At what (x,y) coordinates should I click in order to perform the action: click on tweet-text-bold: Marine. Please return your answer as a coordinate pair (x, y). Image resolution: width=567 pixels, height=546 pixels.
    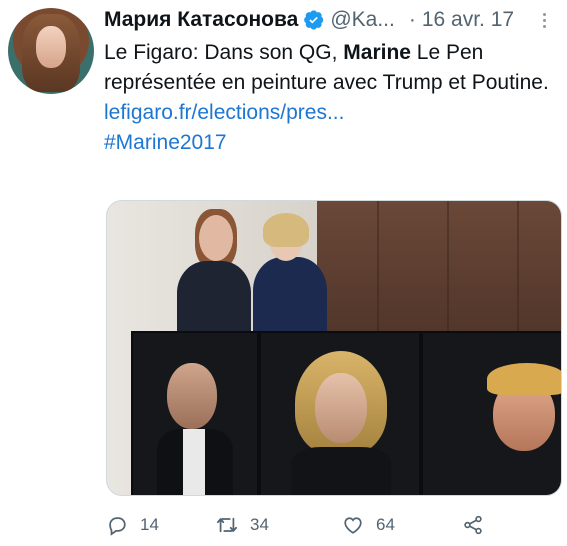
    Looking at the image, I should click on (377, 52).